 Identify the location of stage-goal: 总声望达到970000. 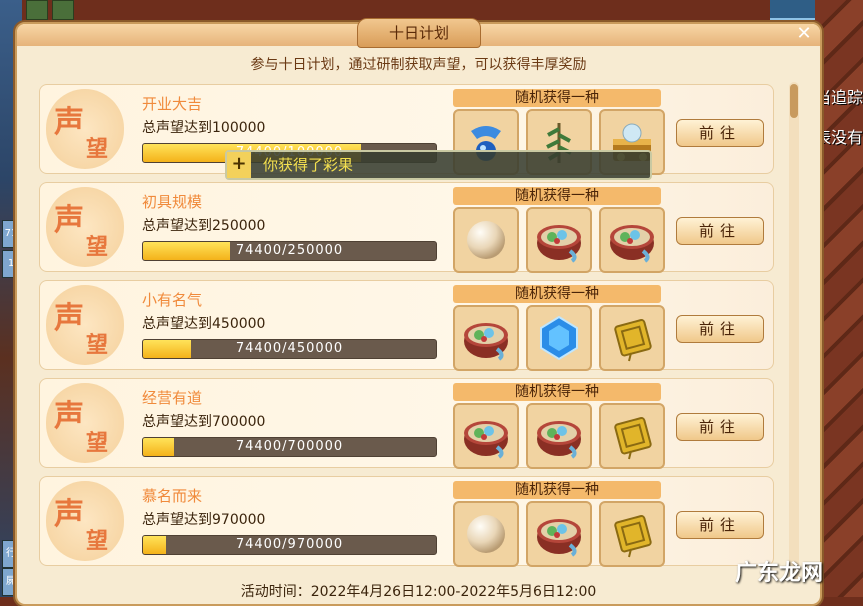
(204, 520).